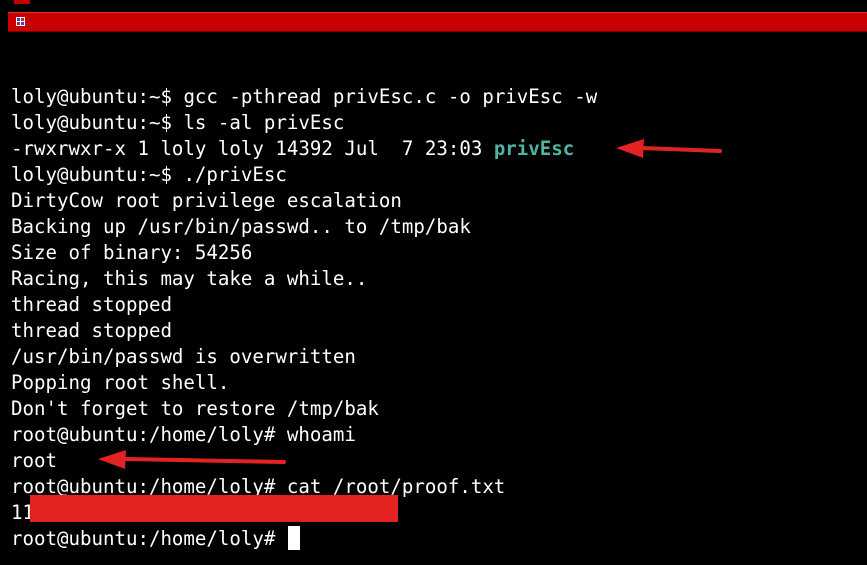  What do you see at coordinates (534, 148) in the screenshot?
I see `executable-filename: privEsc` at bounding box center [534, 148].